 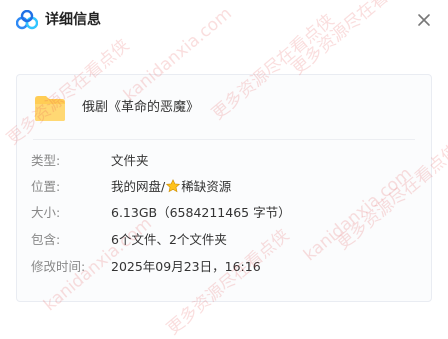 What do you see at coordinates (46, 160) in the screenshot?
I see `type-label: 类型:` at bounding box center [46, 160].